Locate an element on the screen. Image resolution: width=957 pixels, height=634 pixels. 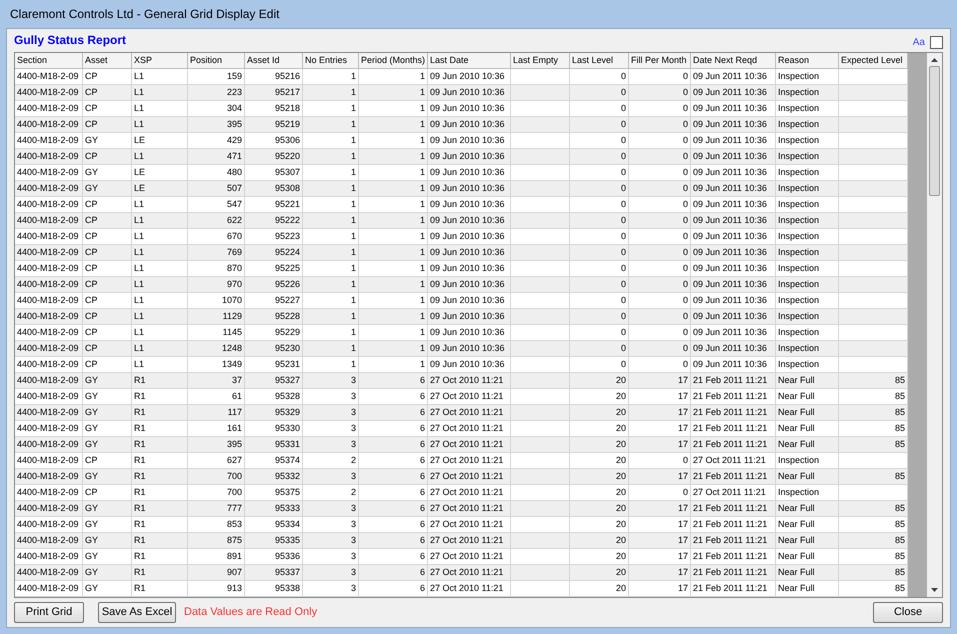
table-cell: 21 Feb 2011 11:21 is located at coordinates (733, 589).